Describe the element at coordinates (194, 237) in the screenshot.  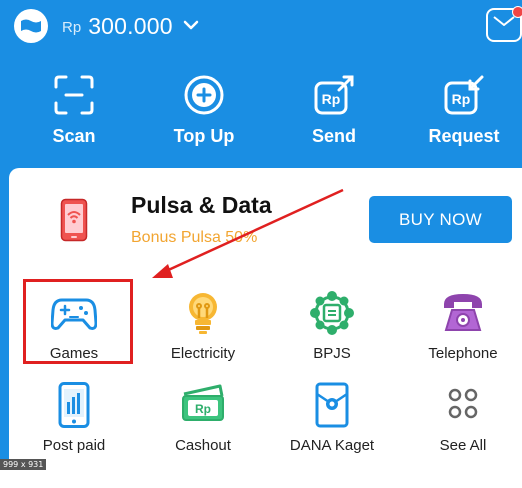
I see `promo-subtitle: Bonus Pulsa 50%` at that location.